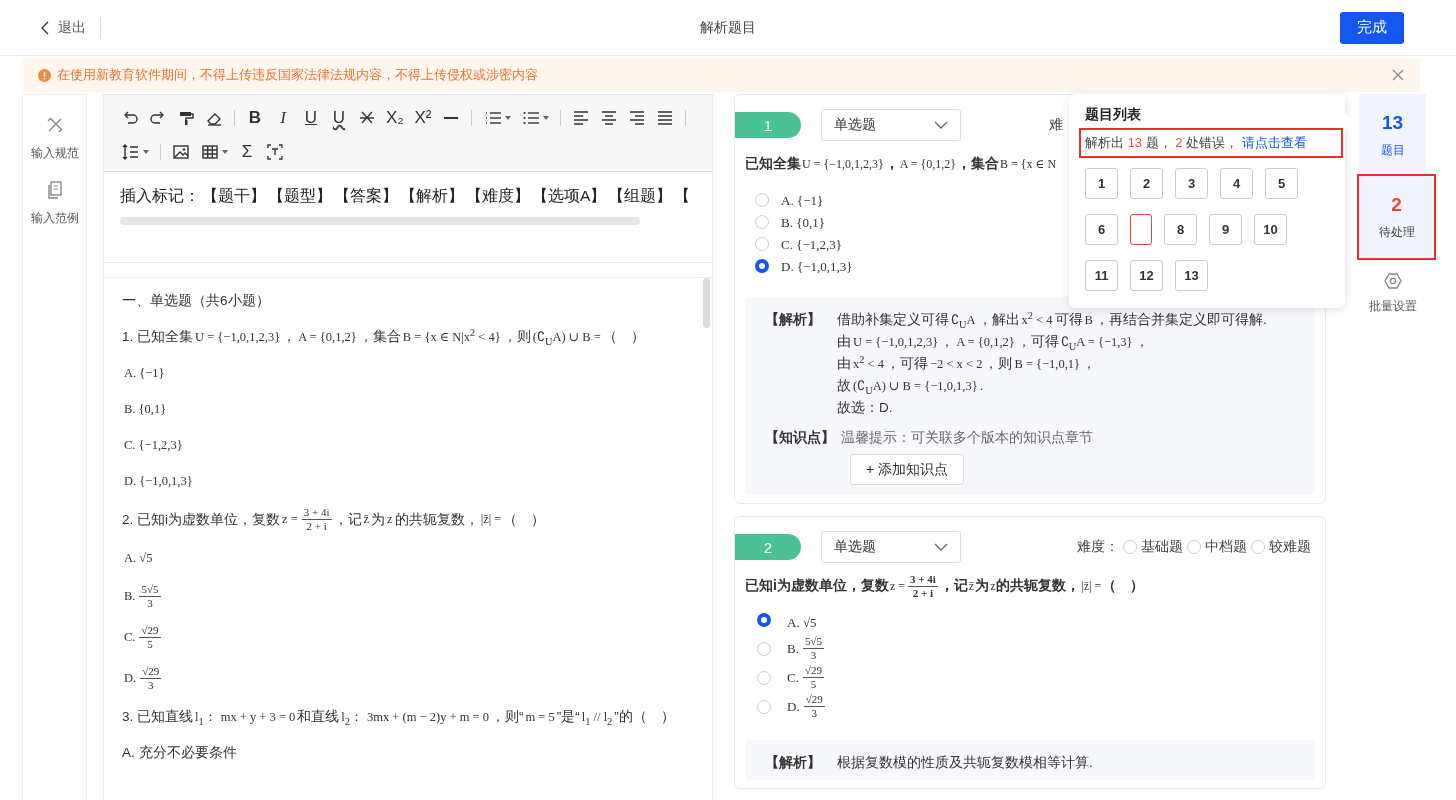 The width and height of the screenshot is (1456, 800). What do you see at coordinates (1281, 547) in the screenshot?
I see `difficulty-radio: 较难题` at bounding box center [1281, 547].